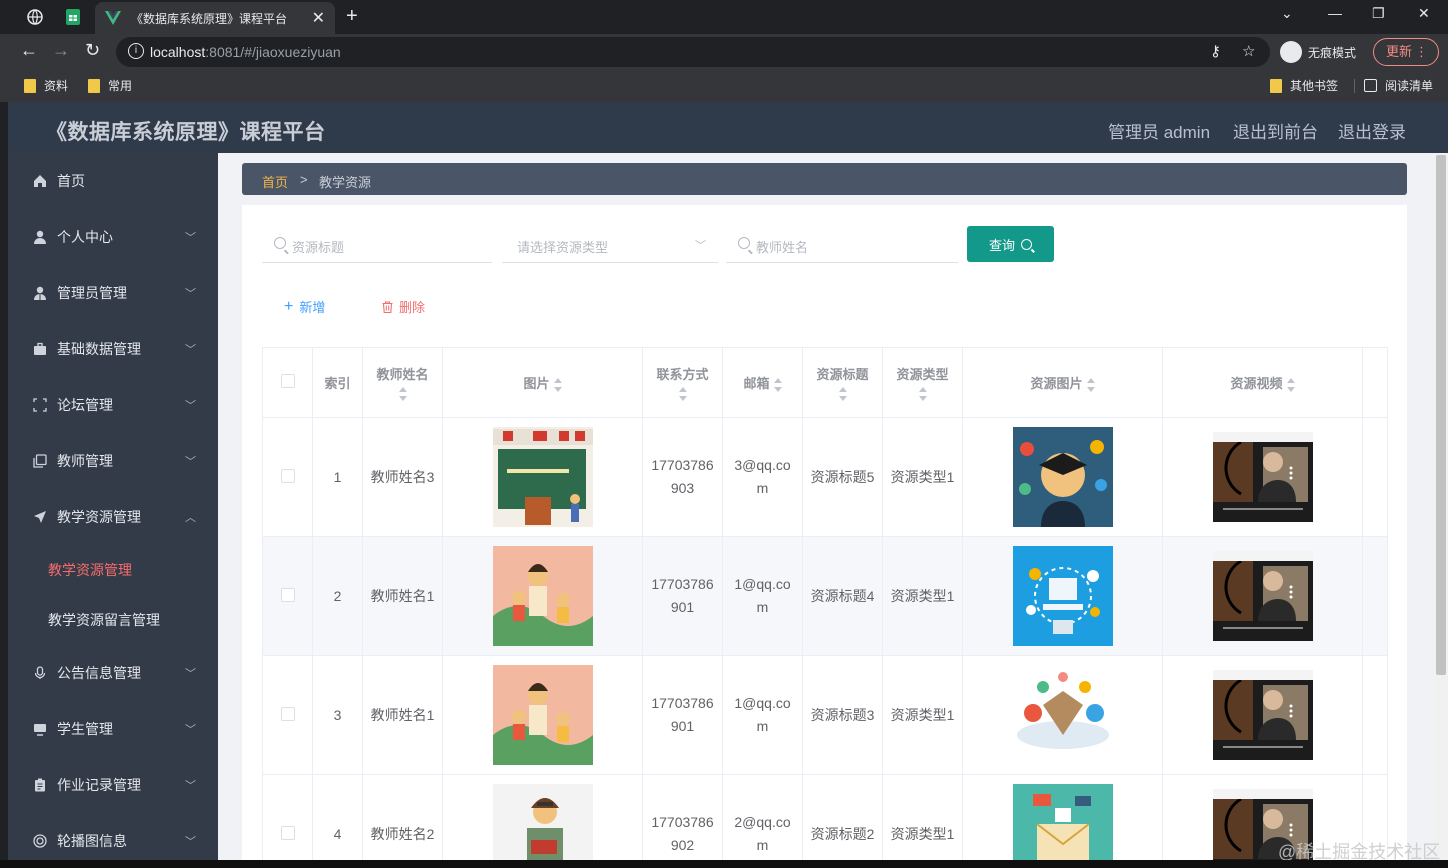  I want to click on column-header: 邮箱, so click(762, 382).